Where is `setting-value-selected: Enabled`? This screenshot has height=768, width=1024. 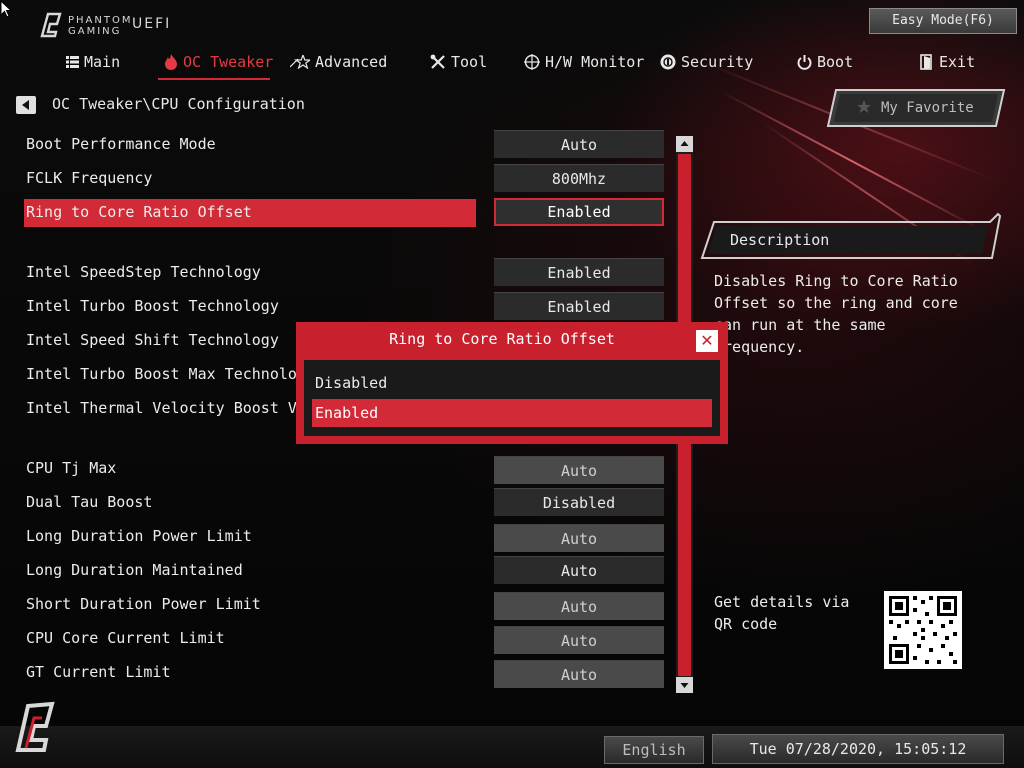 setting-value-selected: Enabled is located at coordinates (579, 212).